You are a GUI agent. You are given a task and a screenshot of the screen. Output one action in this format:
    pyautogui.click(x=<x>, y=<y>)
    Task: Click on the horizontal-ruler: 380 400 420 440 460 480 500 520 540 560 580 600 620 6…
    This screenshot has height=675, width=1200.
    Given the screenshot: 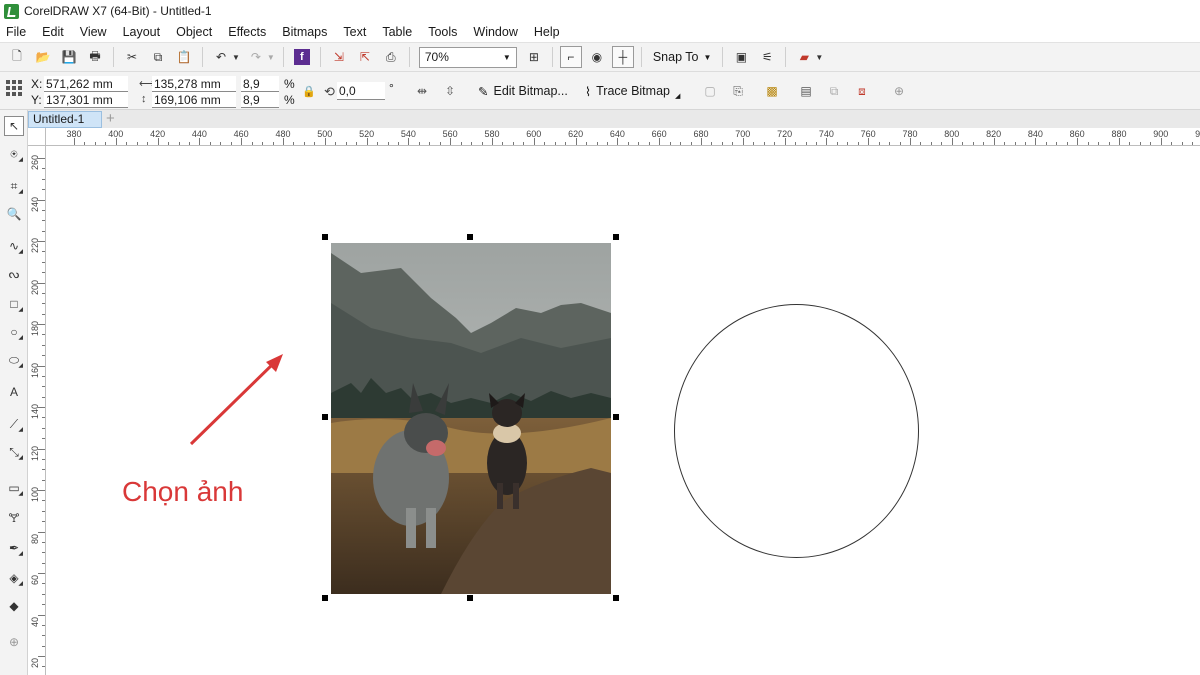 What is the action you would take?
    pyautogui.click(x=623, y=137)
    